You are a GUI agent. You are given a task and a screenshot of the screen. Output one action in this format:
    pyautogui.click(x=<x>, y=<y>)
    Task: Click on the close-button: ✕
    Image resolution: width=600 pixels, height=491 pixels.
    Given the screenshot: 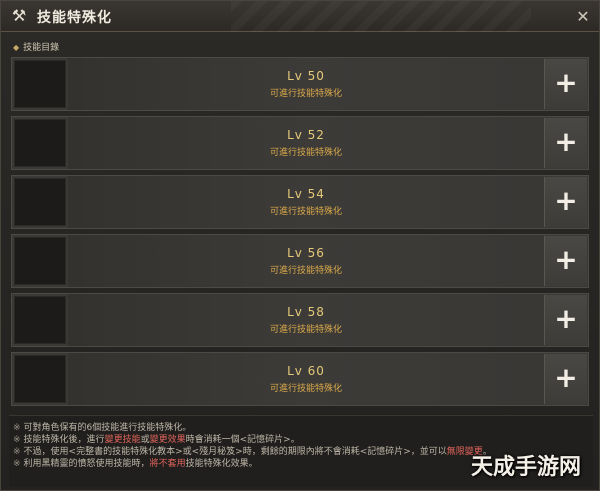 What is the action you would take?
    pyautogui.click(x=583, y=17)
    